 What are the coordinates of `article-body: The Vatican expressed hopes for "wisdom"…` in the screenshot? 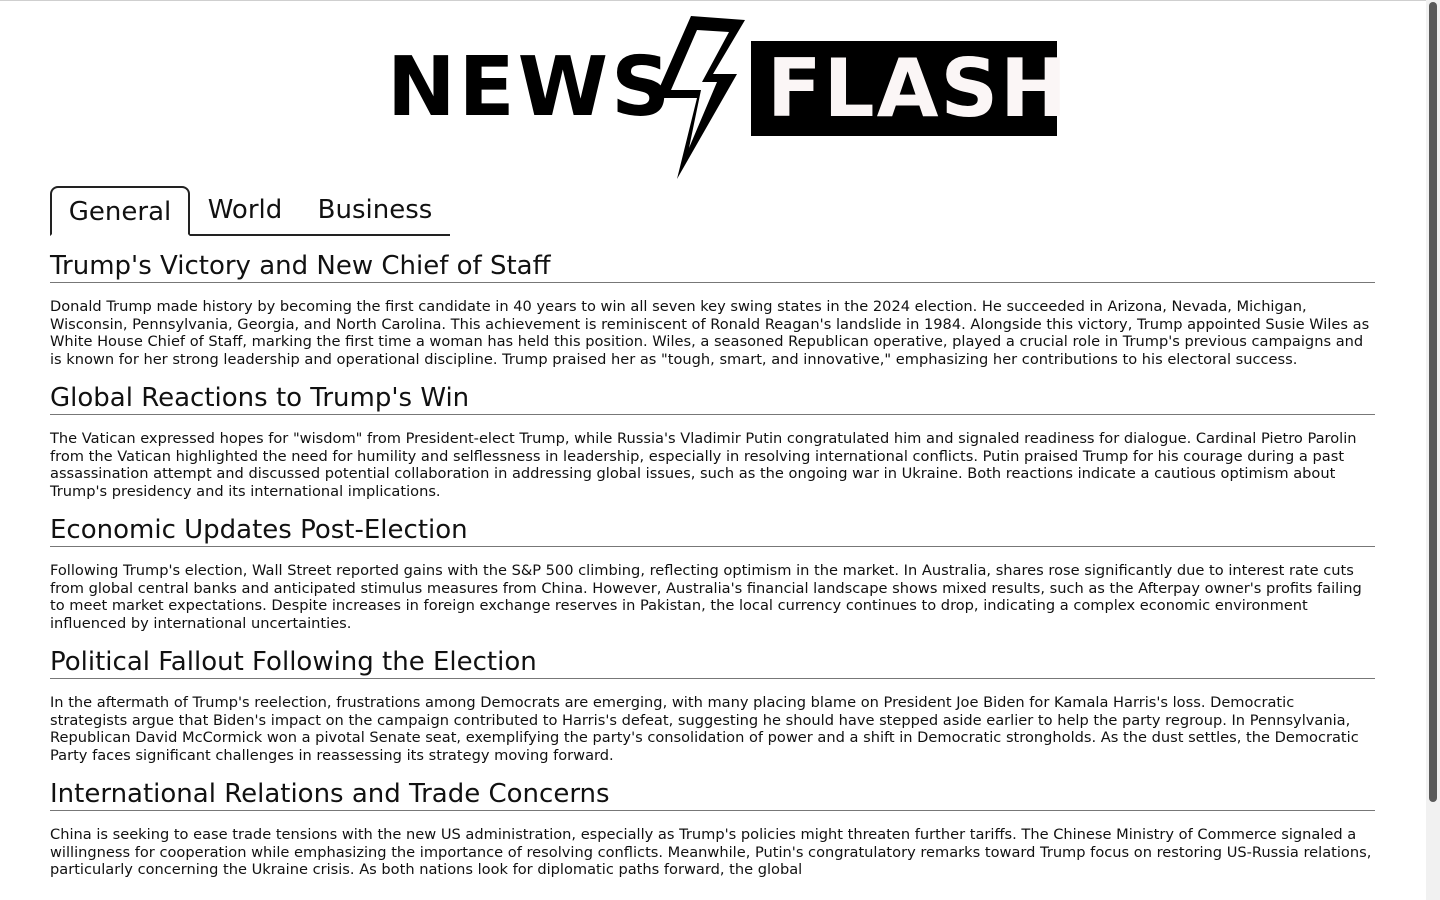 It's located at (703, 465).